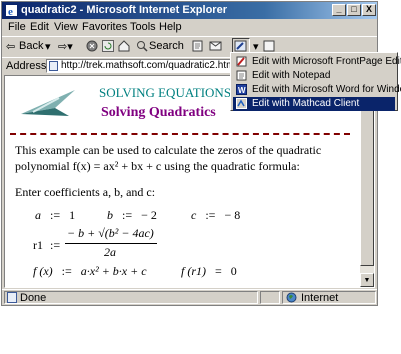 This screenshot has width=401, height=354. What do you see at coordinates (216, 47) in the screenshot?
I see `mail-icon` at bounding box center [216, 47].